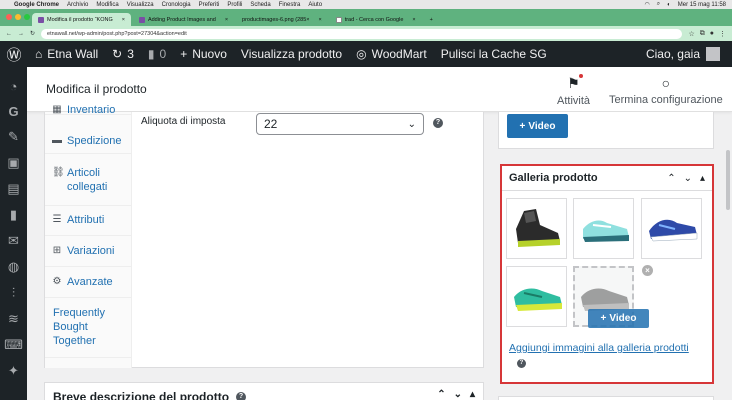 This screenshot has height=400, width=732. Describe the element at coordinates (290, 5) in the screenshot. I see `menubar-window: Finestra` at that location.